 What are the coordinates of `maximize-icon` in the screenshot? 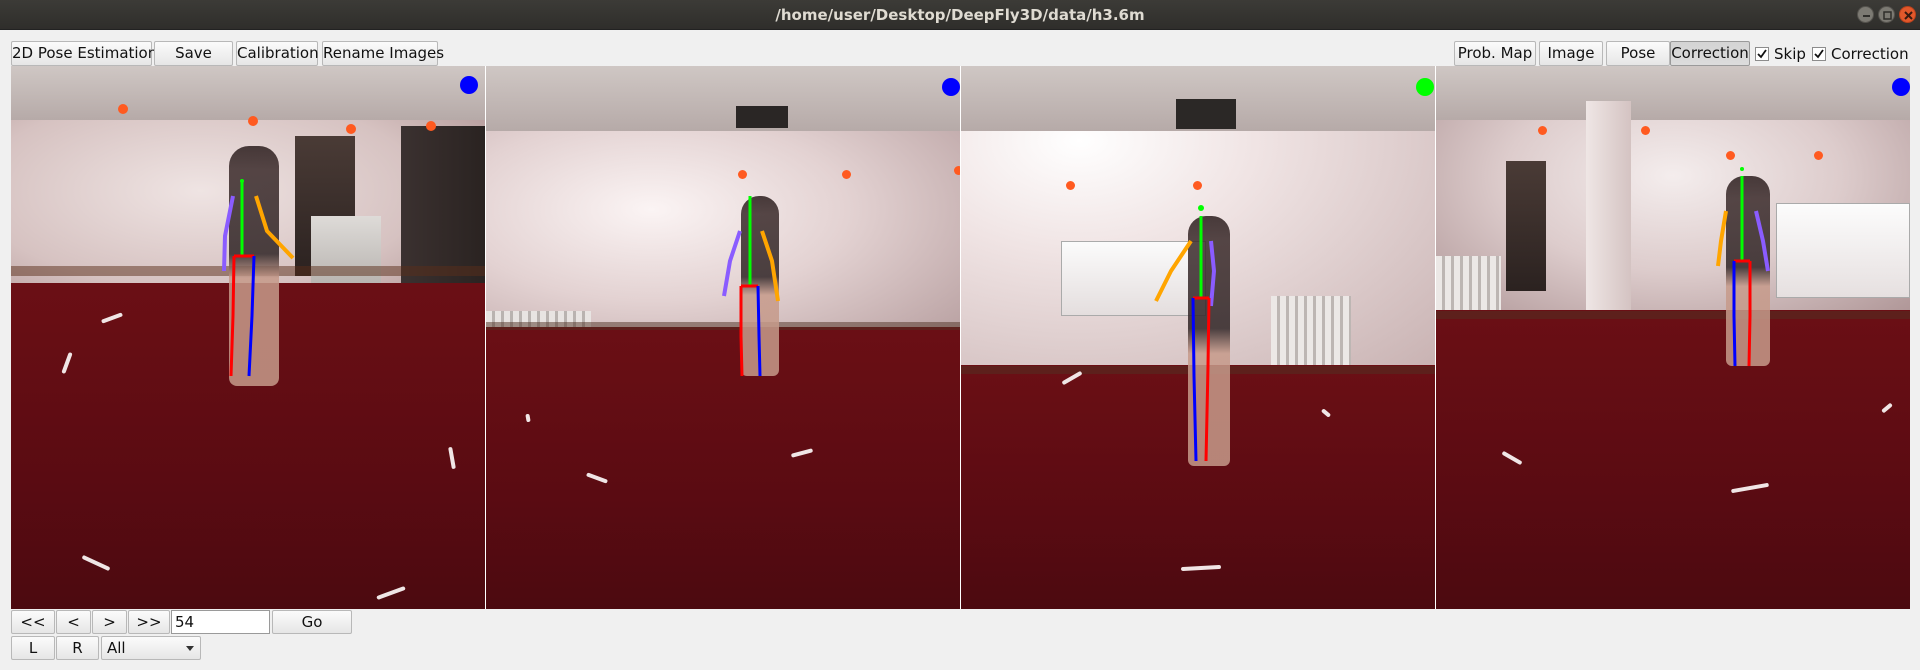 It's located at (1886, 14).